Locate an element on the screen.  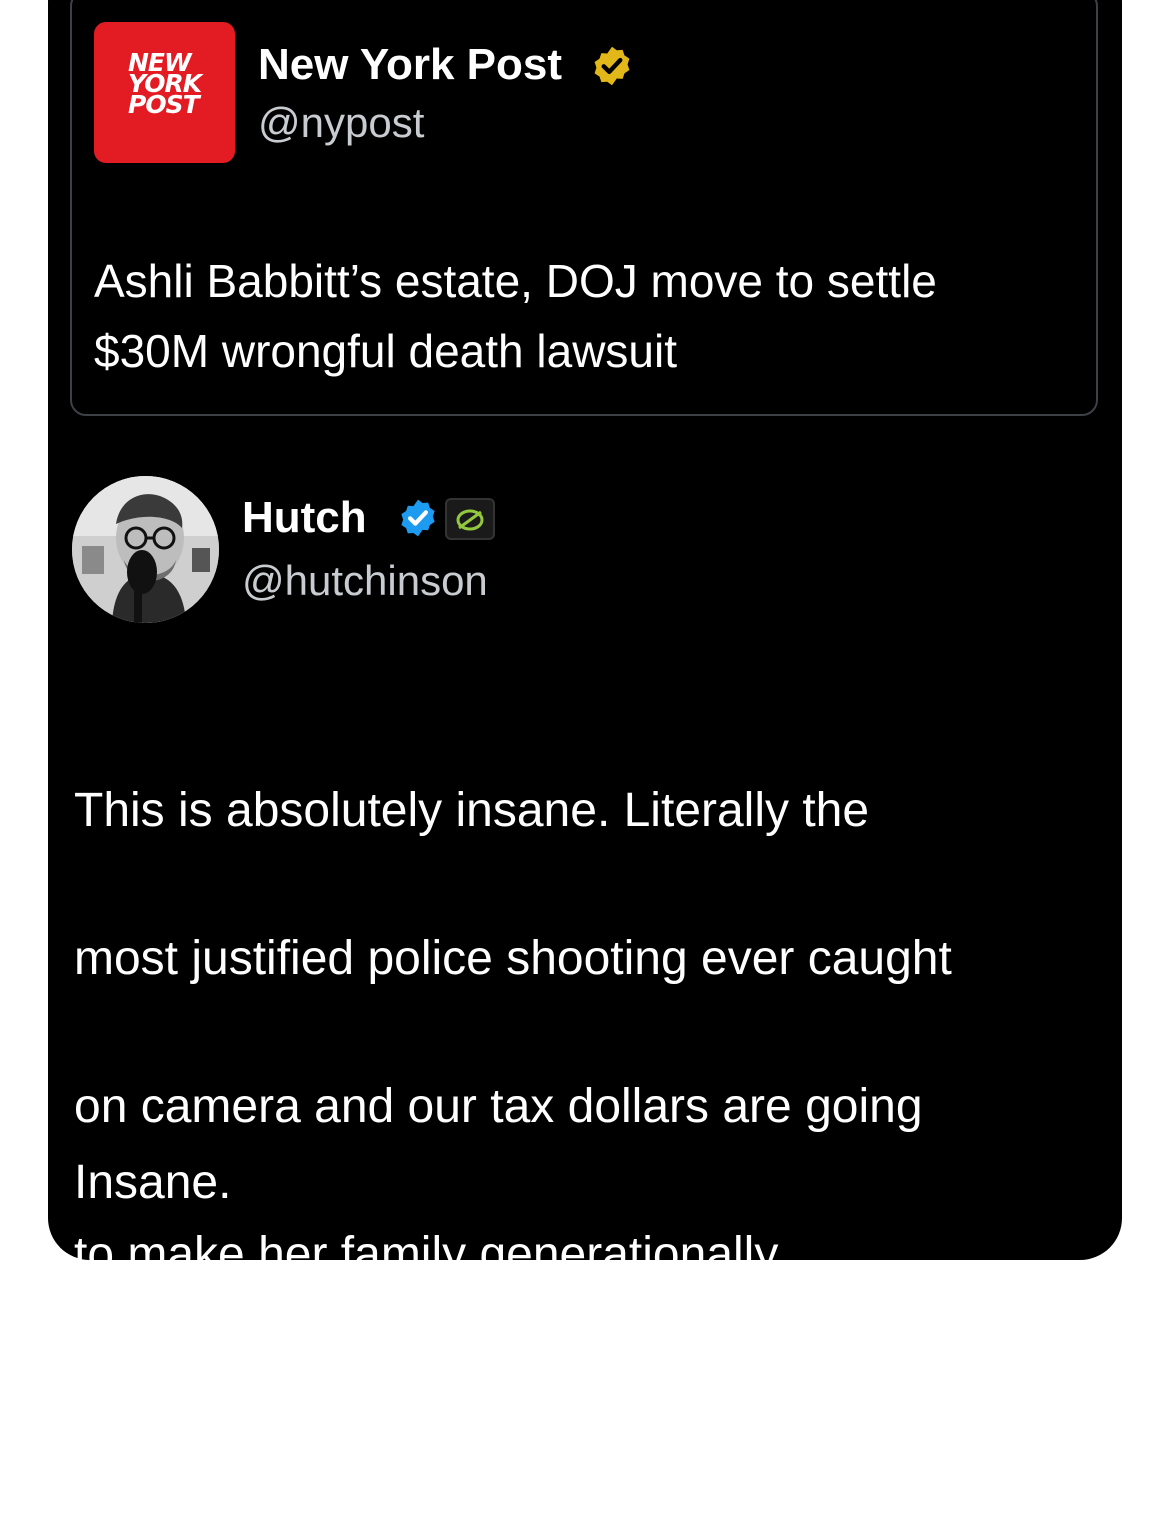
body-line: This is absolutely insane. Literally the is located at coordinates (472, 810).